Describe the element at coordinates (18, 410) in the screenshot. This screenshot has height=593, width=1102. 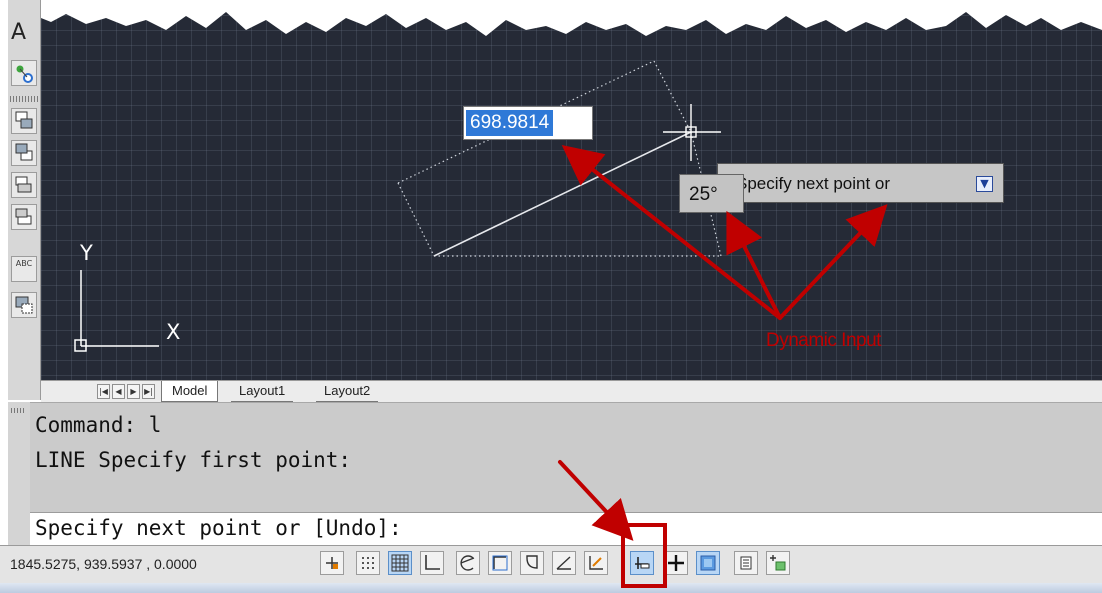
I see `grip-dots` at that location.